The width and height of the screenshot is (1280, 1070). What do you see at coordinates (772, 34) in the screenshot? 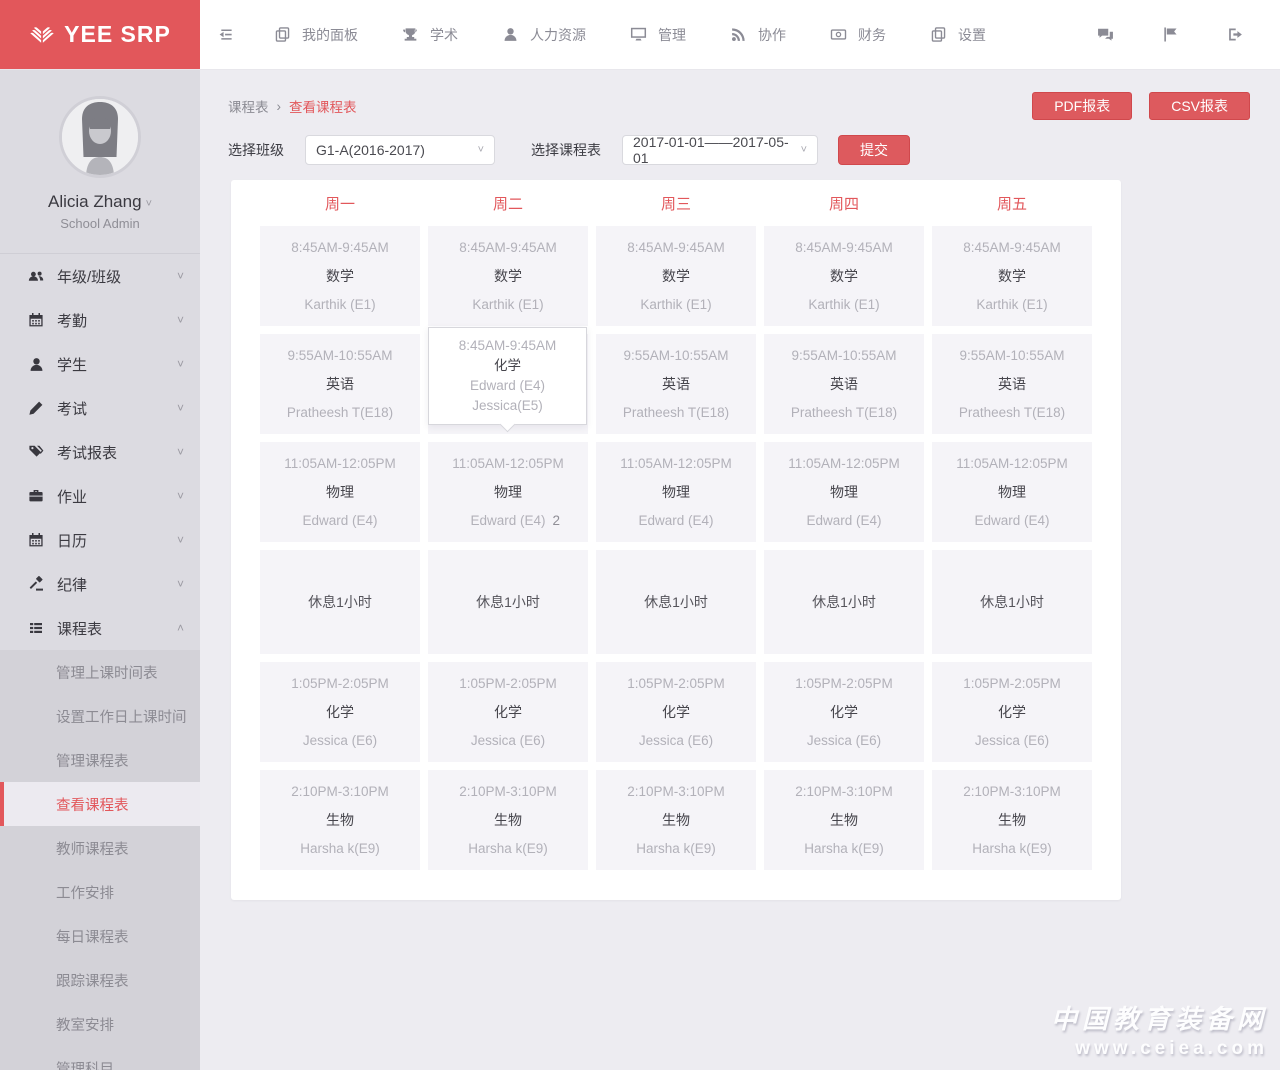
I see `nav-item-label: 协作` at bounding box center [772, 34].